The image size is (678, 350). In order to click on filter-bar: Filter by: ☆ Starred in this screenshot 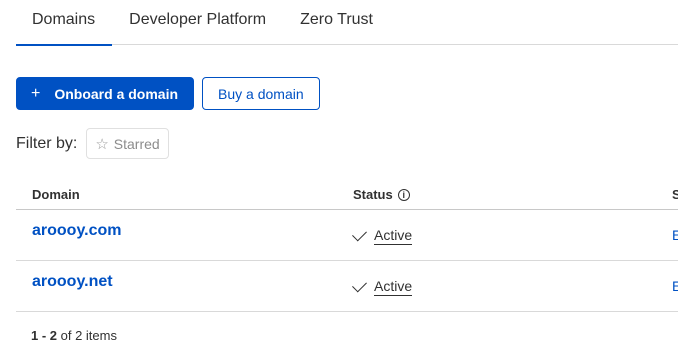, I will do `click(92, 143)`.